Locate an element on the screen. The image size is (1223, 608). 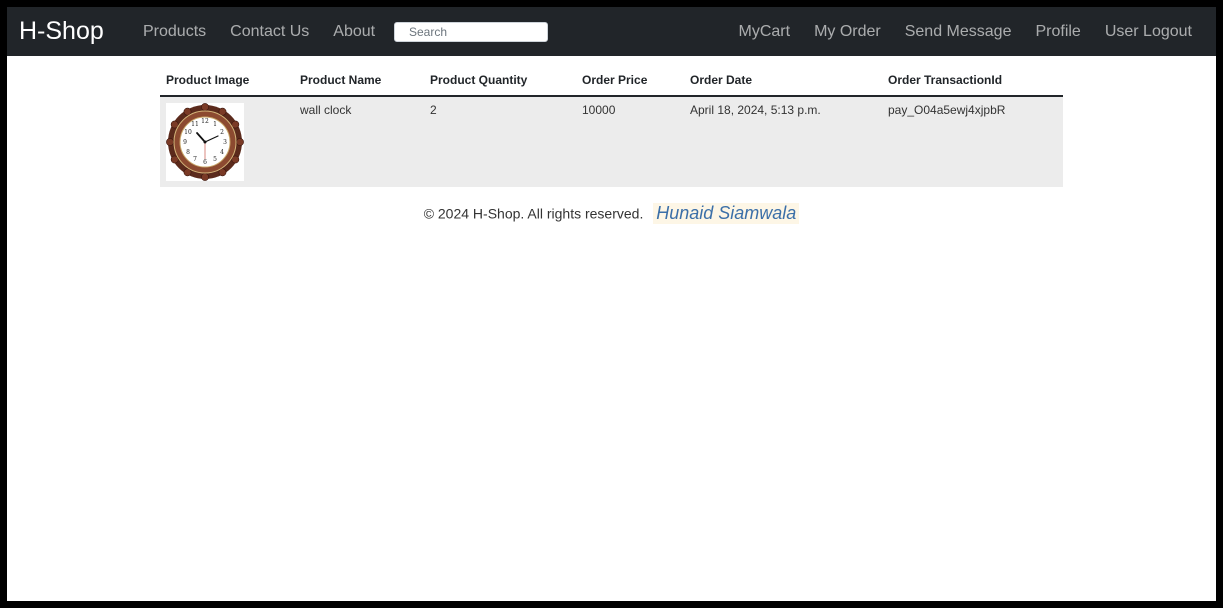
nav-contact-us-link: Contact Us is located at coordinates (269, 32).